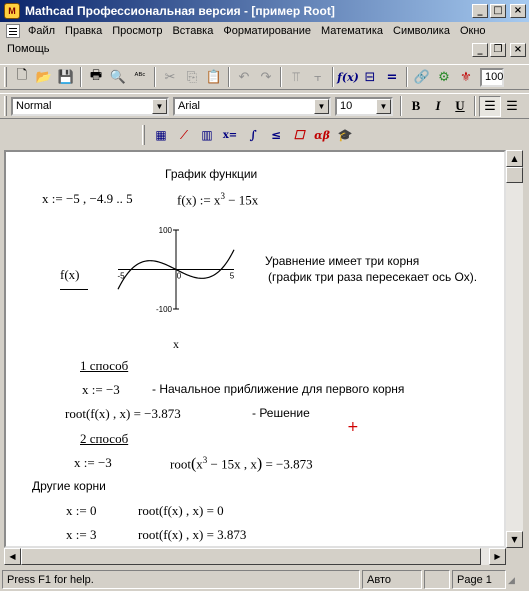  What do you see at coordinates (199, 200) in the screenshot?
I see `func-def-lhs: f(x) := x` at bounding box center [199, 200].